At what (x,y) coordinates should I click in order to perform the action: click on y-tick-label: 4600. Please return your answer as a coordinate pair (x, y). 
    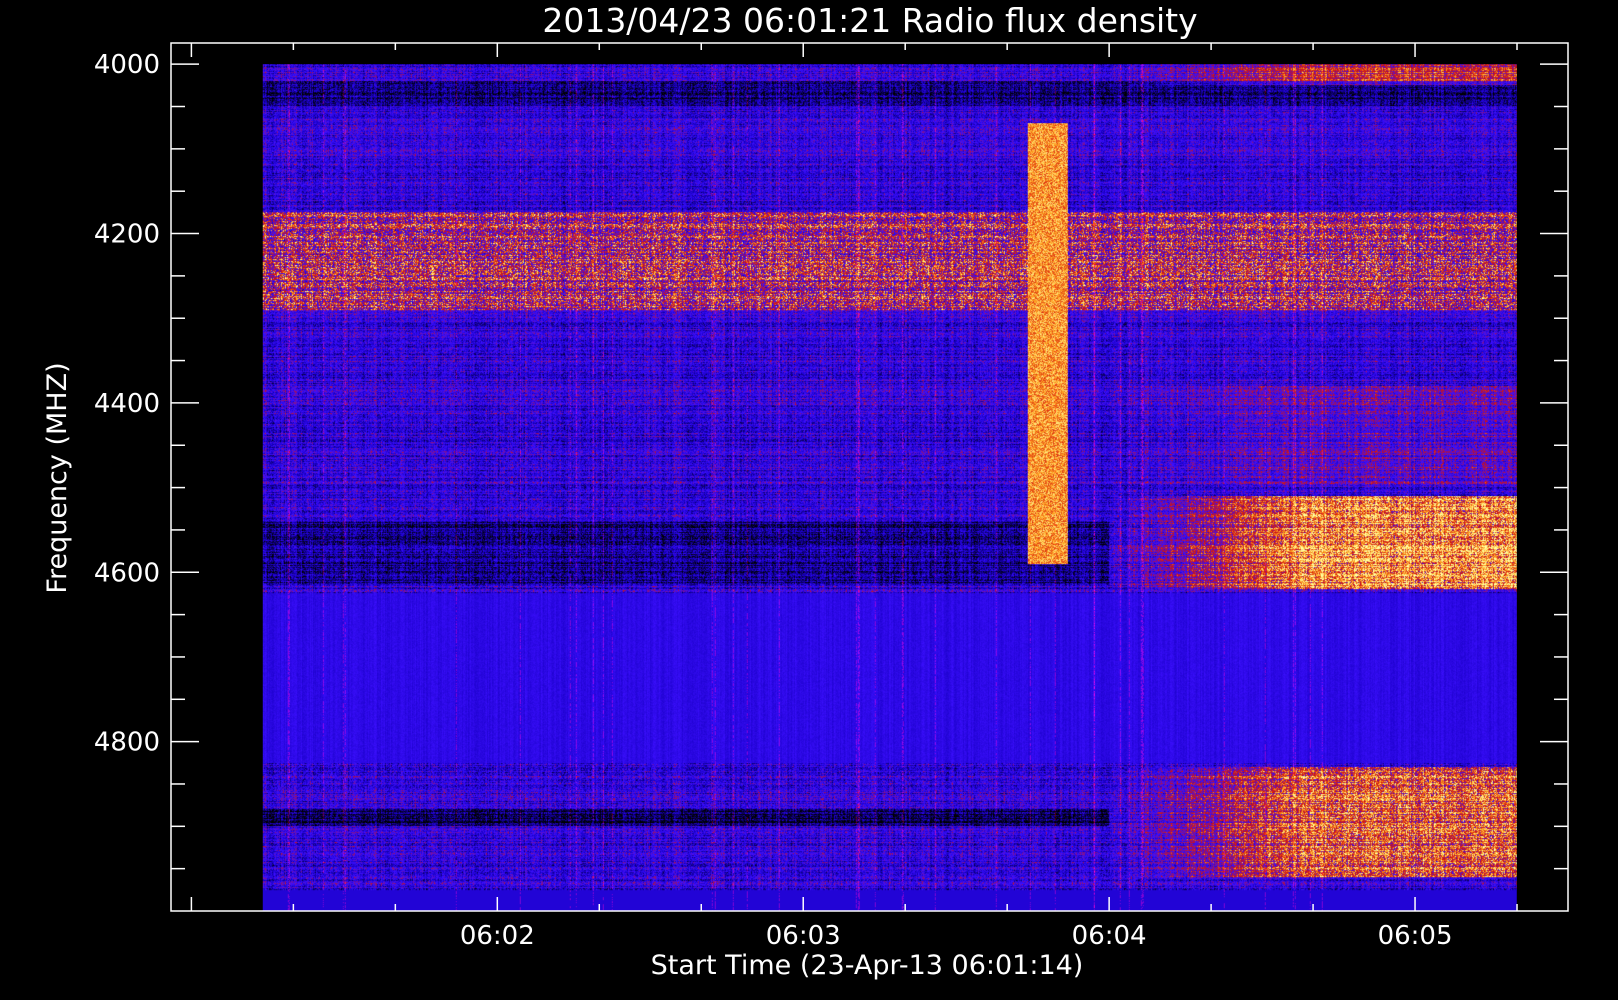
    Looking at the image, I should click on (127, 573).